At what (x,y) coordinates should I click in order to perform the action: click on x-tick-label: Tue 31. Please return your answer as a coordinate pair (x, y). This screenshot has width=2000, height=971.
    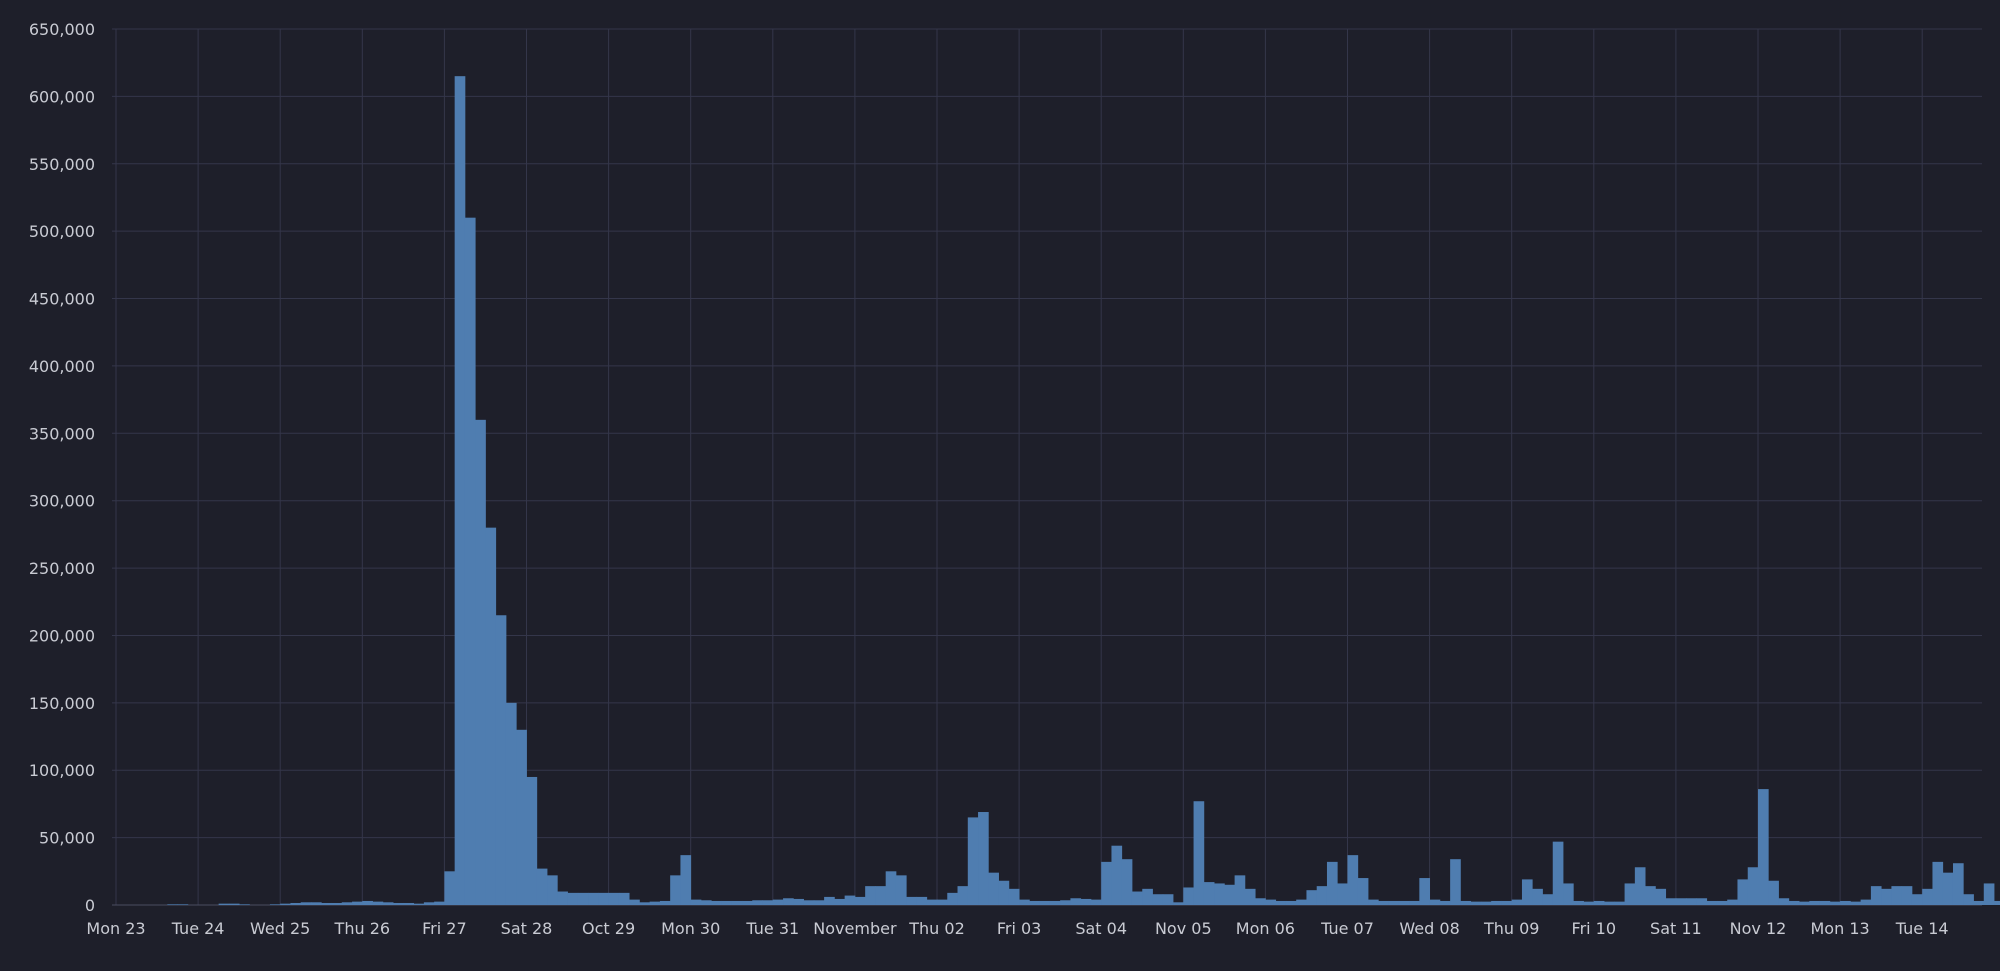
    Looking at the image, I should click on (772, 928).